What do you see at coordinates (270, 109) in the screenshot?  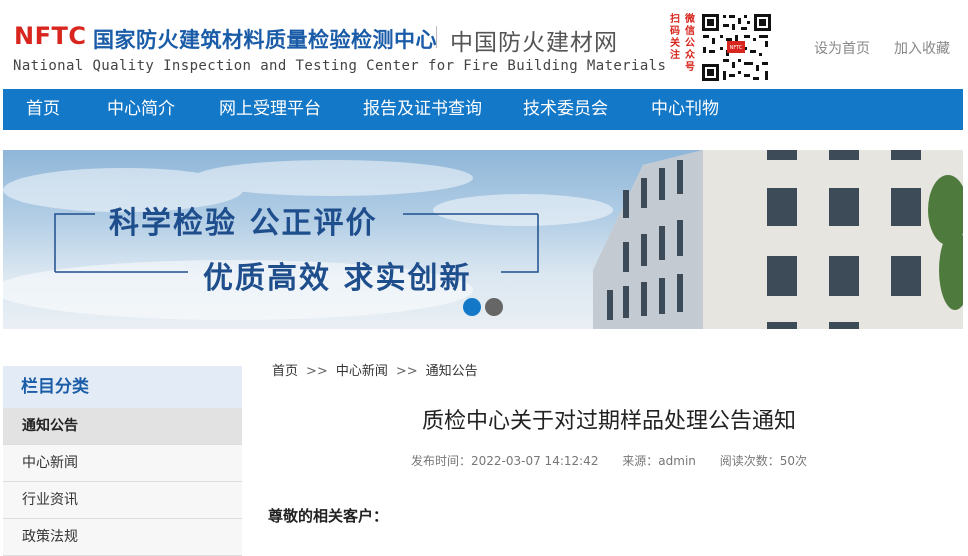 I see `nav-item-online-platform: 网上受理平台` at bounding box center [270, 109].